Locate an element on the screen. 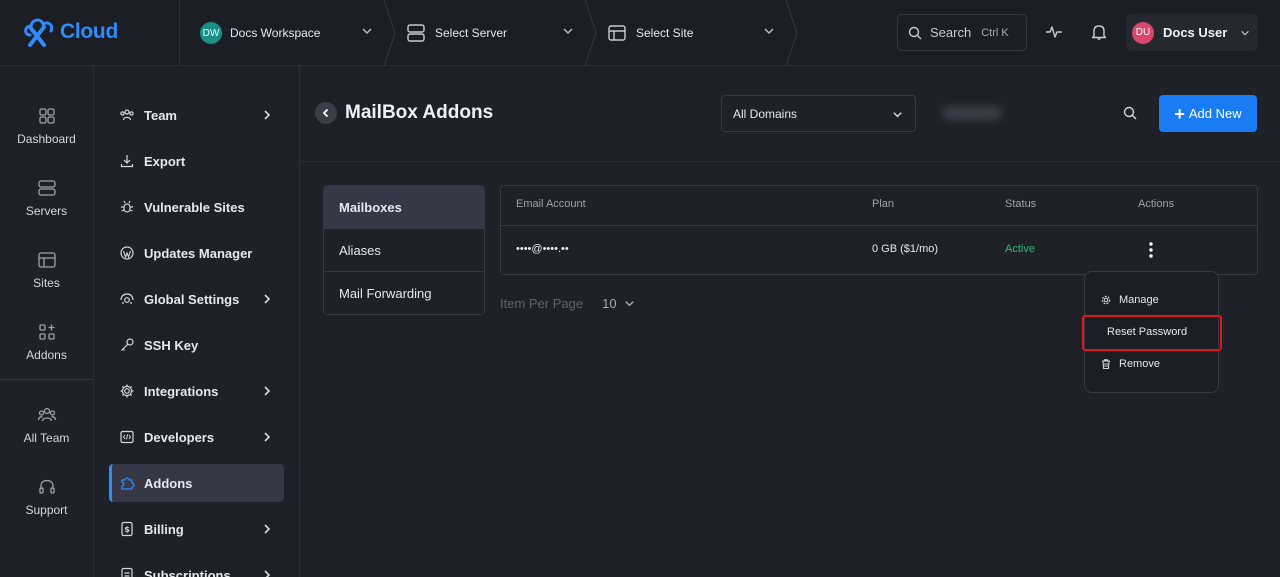 The image size is (1280, 577). sidebar-item-integrations: Integrations is located at coordinates (196, 391).